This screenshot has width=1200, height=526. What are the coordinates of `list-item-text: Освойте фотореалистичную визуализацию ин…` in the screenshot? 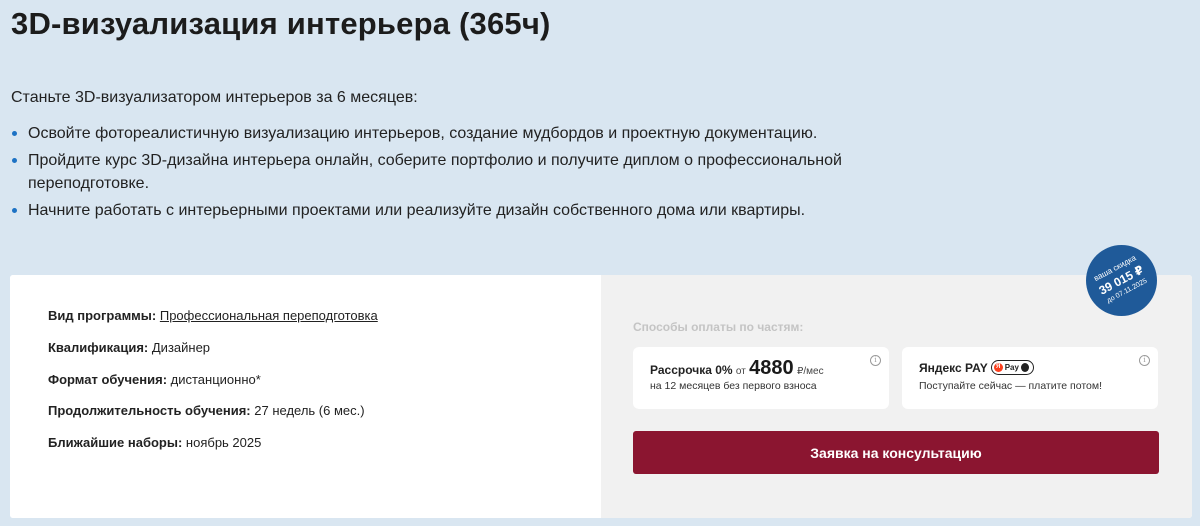 It's located at (423, 133).